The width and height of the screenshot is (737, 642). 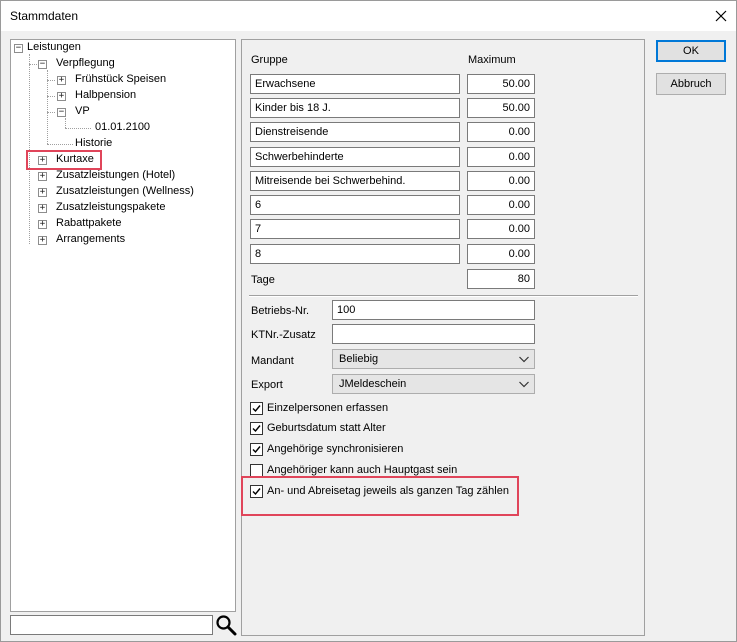 I want to click on angehoerige-sync-checkbox, so click(x=256, y=449).